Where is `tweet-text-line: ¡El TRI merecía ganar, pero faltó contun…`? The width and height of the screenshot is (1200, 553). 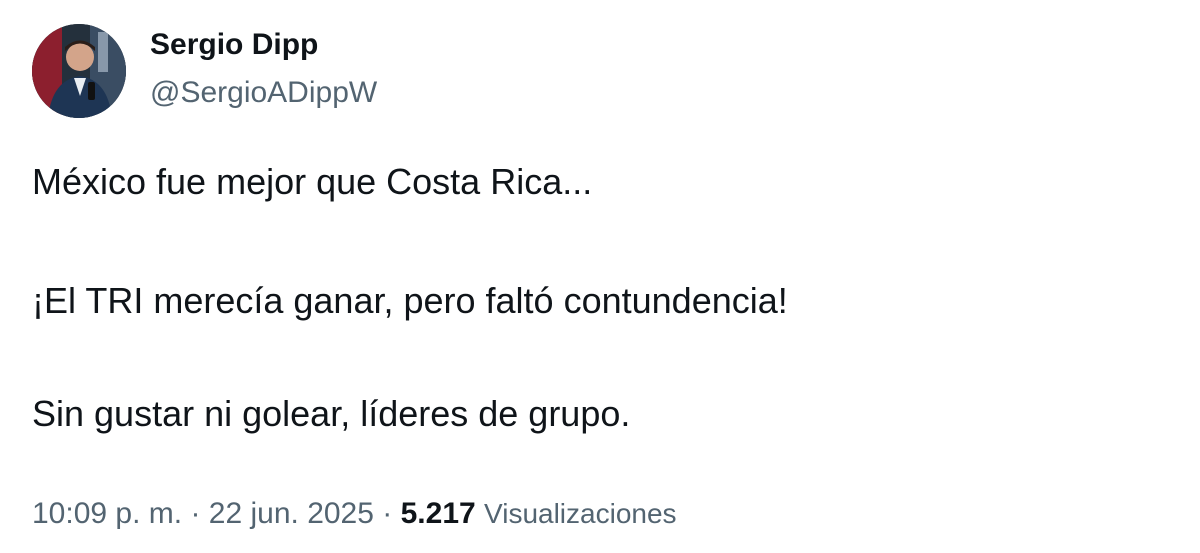
tweet-text-line: ¡El TRI merecía ganar, pero faltó contun… is located at coordinates (410, 300).